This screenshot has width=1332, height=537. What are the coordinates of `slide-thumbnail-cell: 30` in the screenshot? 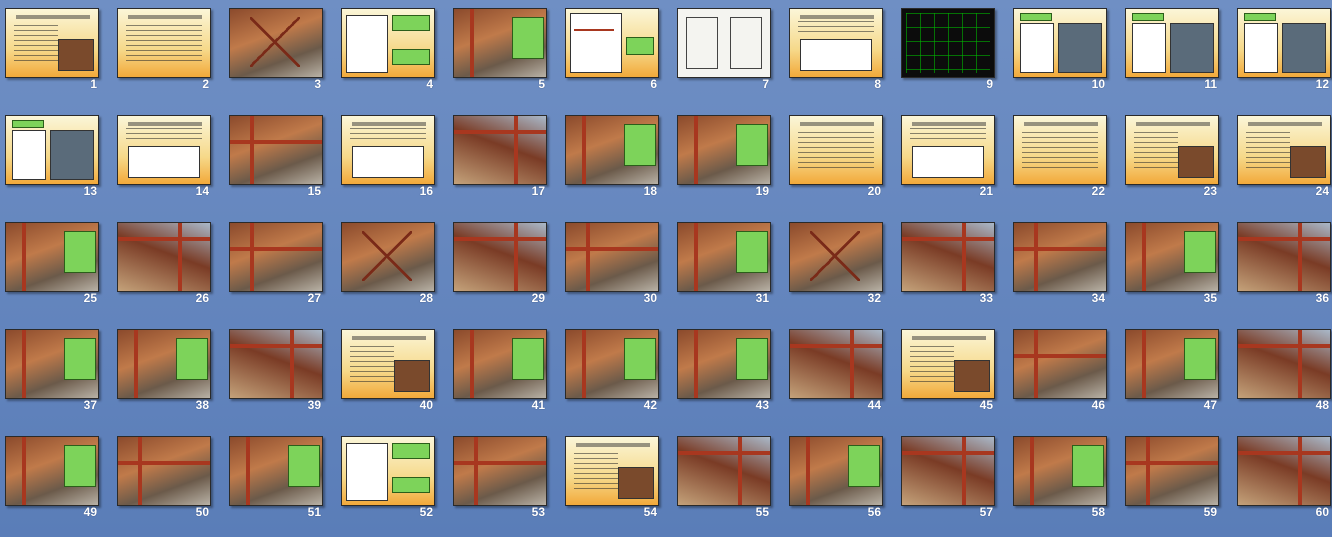 It's located at (613, 263).